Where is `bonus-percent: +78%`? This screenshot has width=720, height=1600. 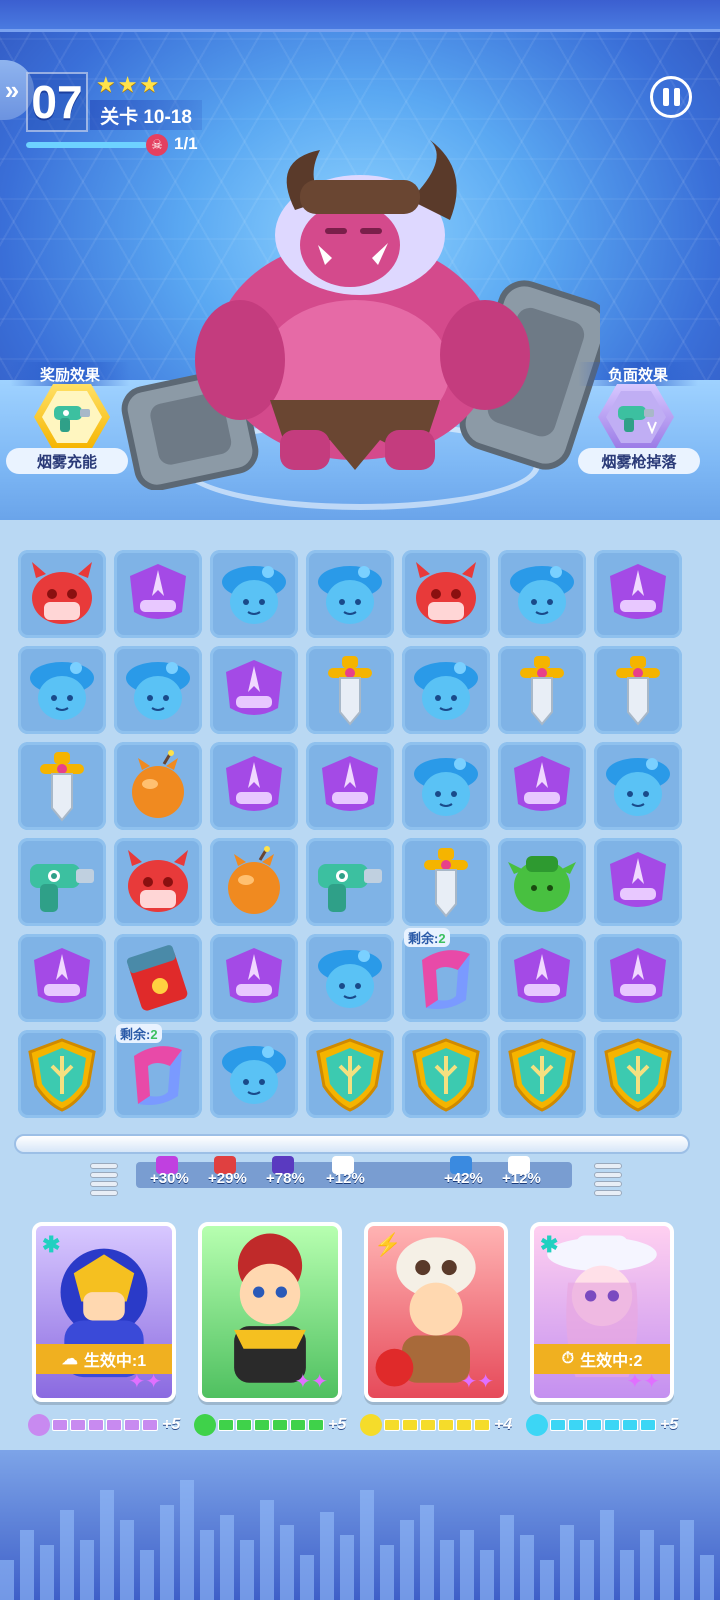
bonus-percent: +78% is located at coordinates (285, 1178).